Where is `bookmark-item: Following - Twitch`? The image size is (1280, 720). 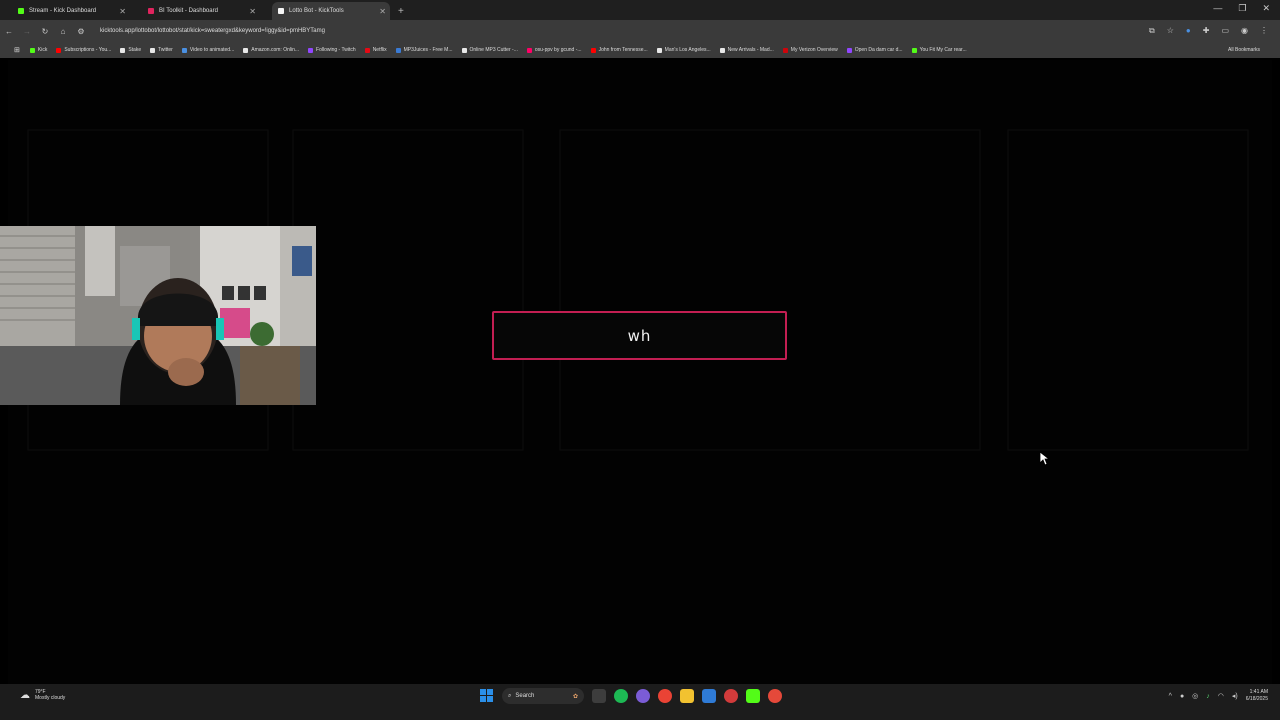 bookmark-item: Following - Twitch is located at coordinates (332, 50).